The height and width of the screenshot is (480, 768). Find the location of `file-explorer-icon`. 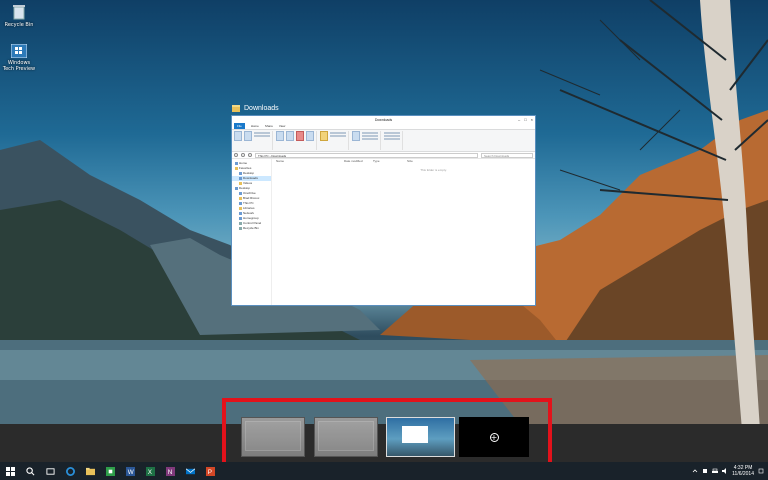

file-explorer-icon is located at coordinates (90, 471).